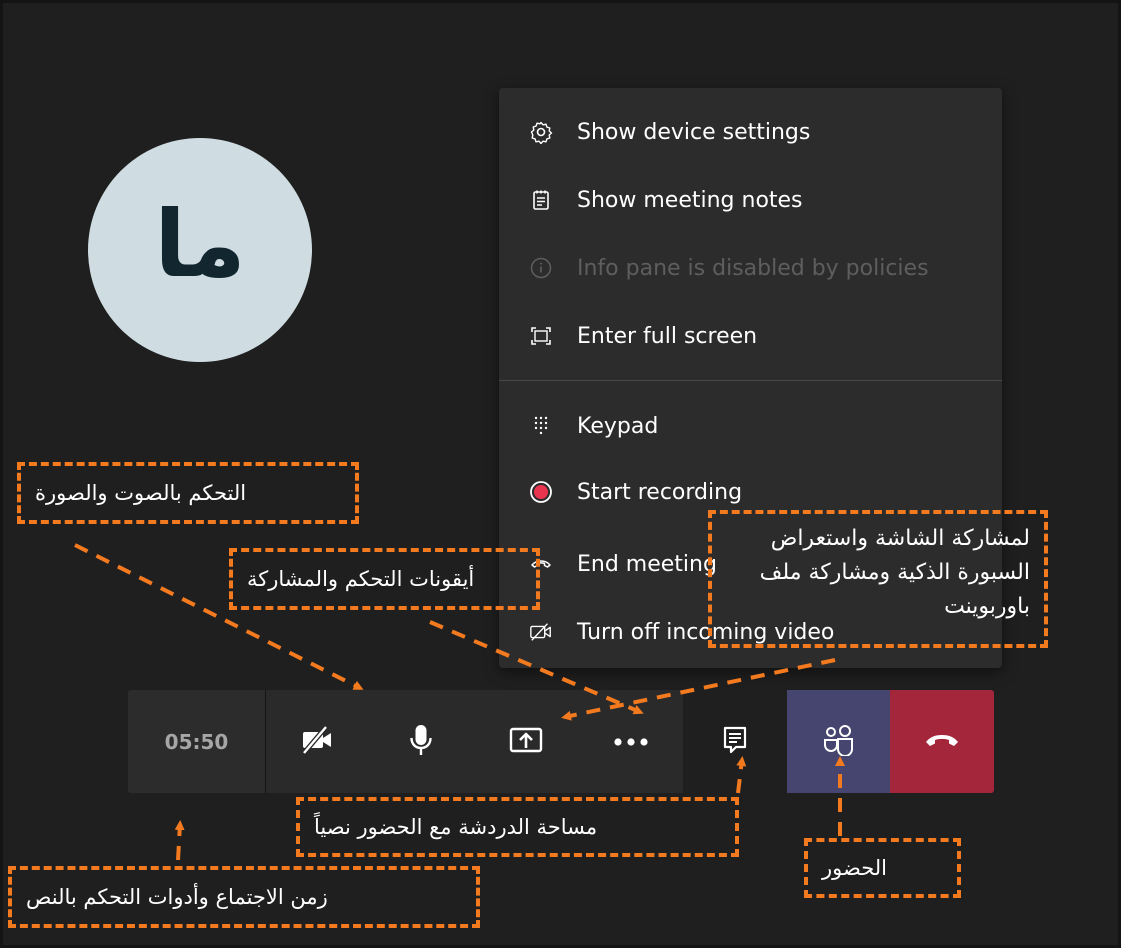 This screenshot has width=1121, height=948. Describe the element at coordinates (179, 840) in the screenshot. I see `arrow-timer` at that location.